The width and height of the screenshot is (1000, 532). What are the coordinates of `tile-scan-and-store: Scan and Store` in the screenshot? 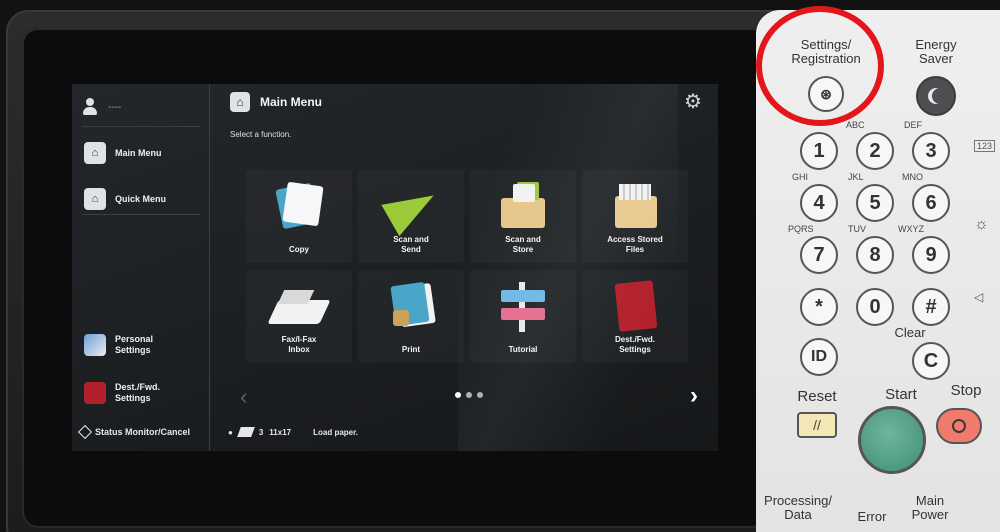 It's located at (523, 216).